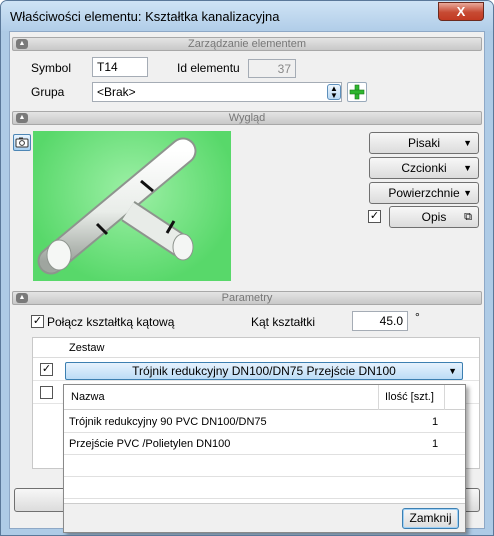  What do you see at coordinates (334, 92) in the screenshot?
I see `spin-up-down-icon: ▲ ▼` at bounding box center [334, 92].